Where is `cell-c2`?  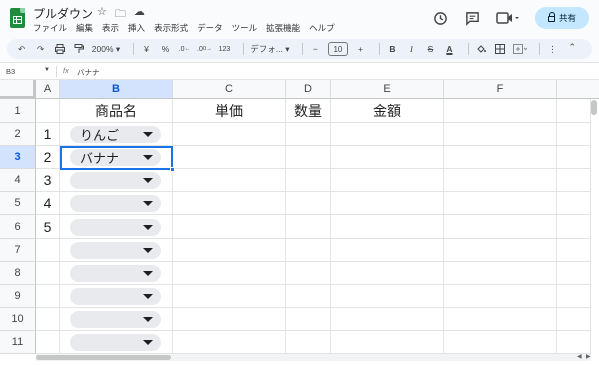 cell-c2 is located at coordinates (229, 134).